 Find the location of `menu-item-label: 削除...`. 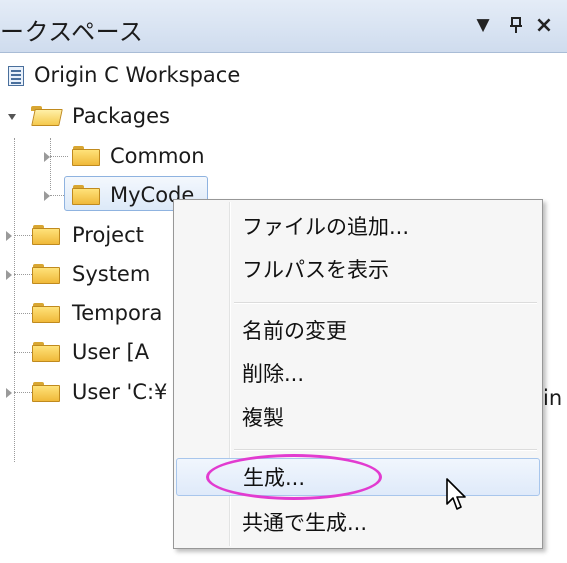

menu-item-label: 削除... is located at coordinates (273, 374).